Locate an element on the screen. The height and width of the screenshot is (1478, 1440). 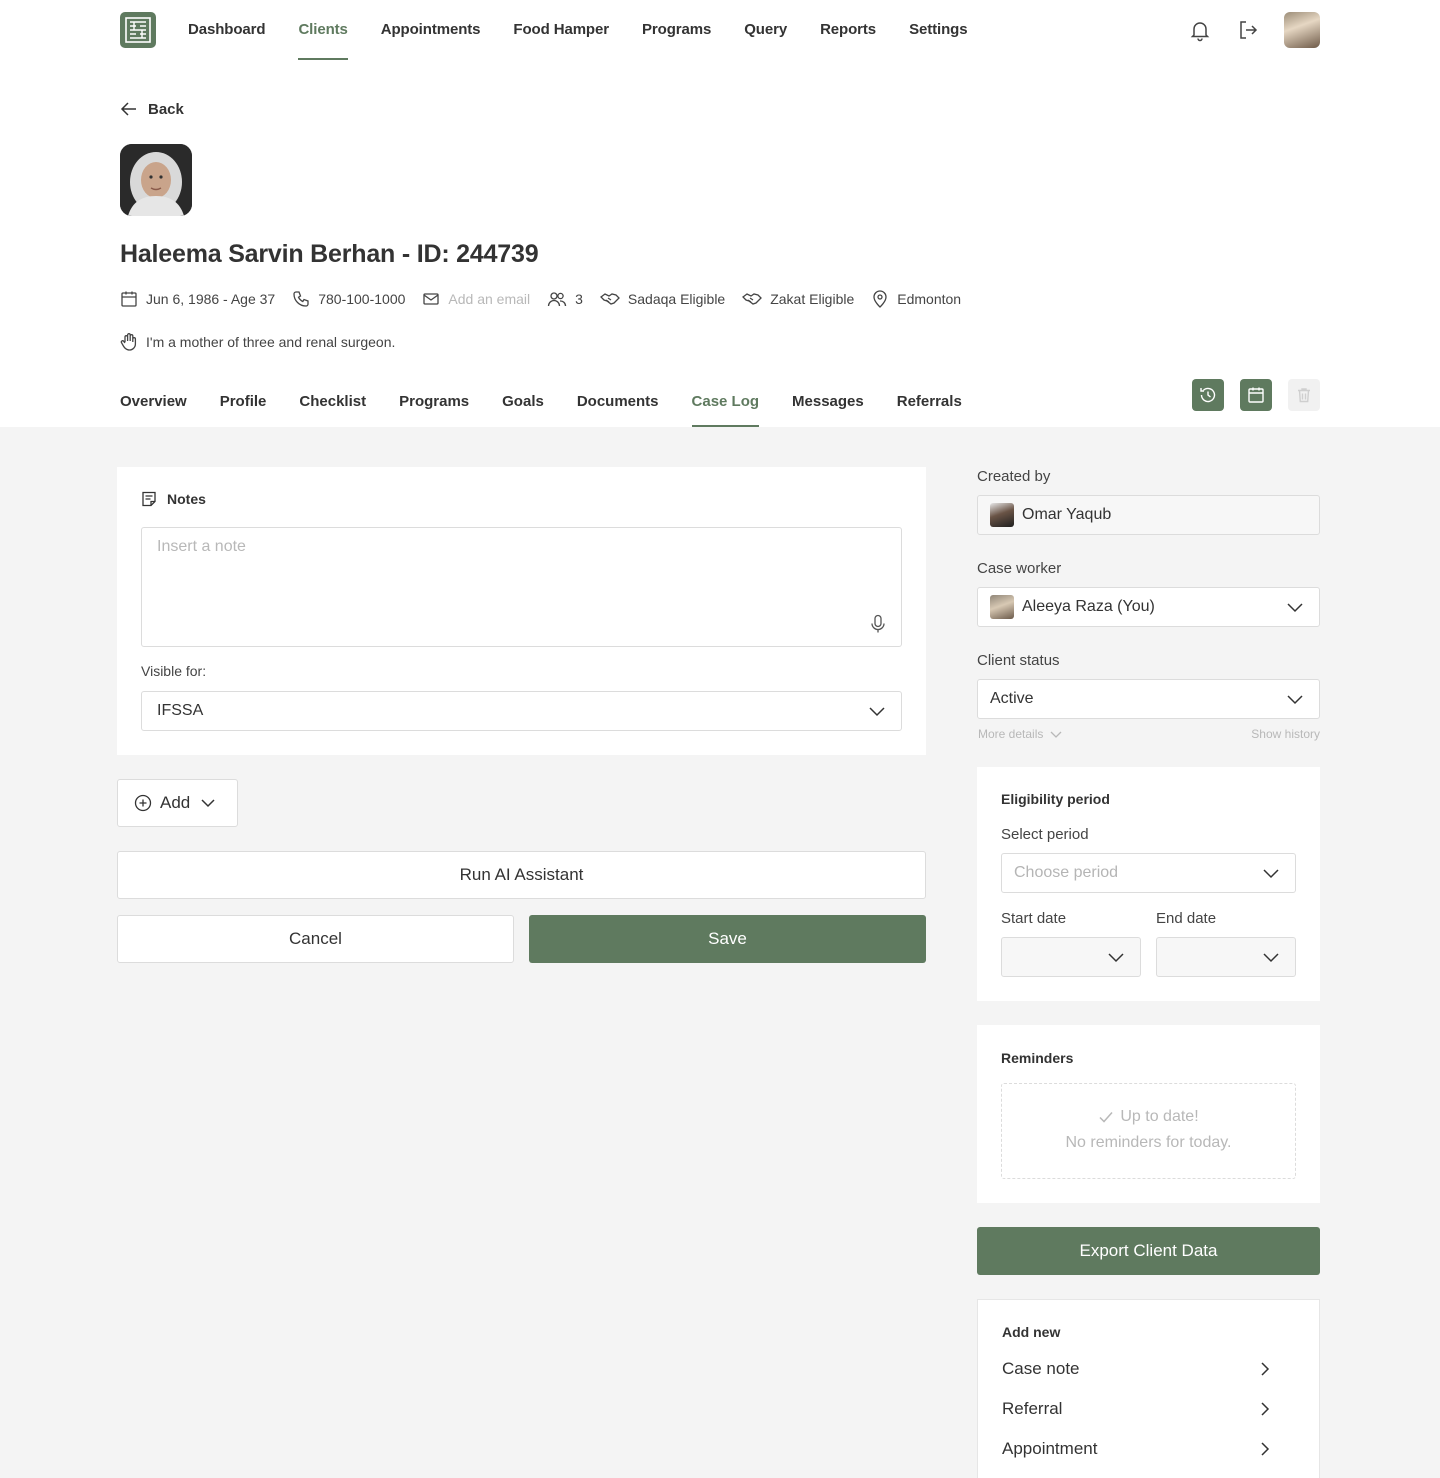
trash-icon is located at coordinates (1304, 395).